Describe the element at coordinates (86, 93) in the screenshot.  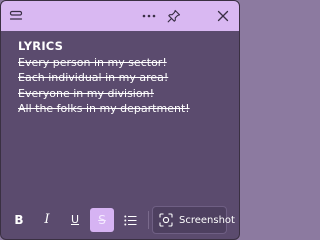
I see `note-line: Everyone in my division!` at that location.